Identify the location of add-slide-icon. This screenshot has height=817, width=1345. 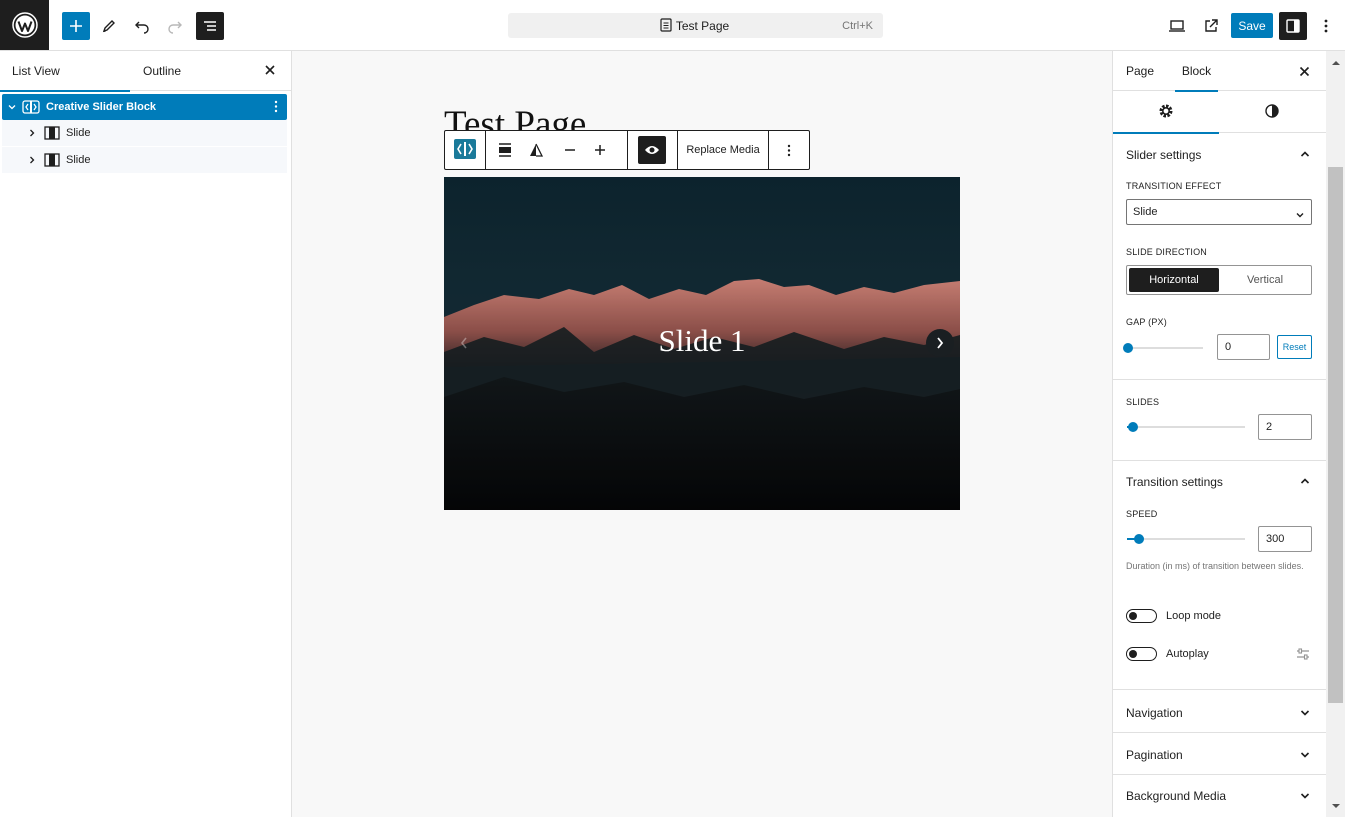
(600, 150).